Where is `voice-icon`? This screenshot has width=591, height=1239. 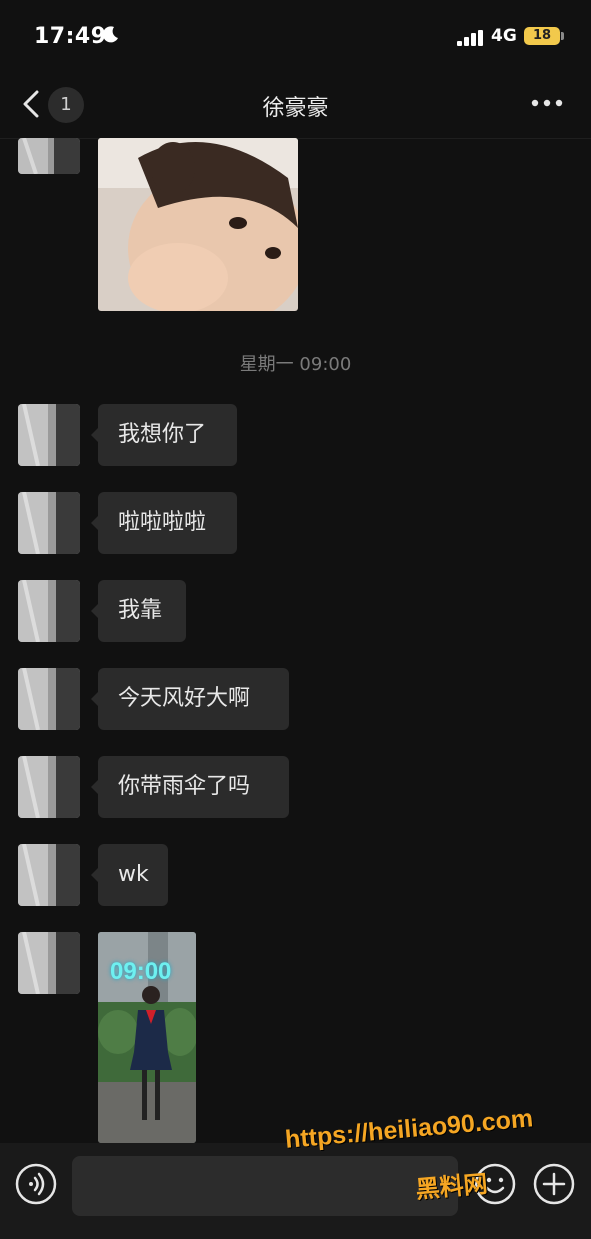 voice-icon is located at coordinates (36, 1184).